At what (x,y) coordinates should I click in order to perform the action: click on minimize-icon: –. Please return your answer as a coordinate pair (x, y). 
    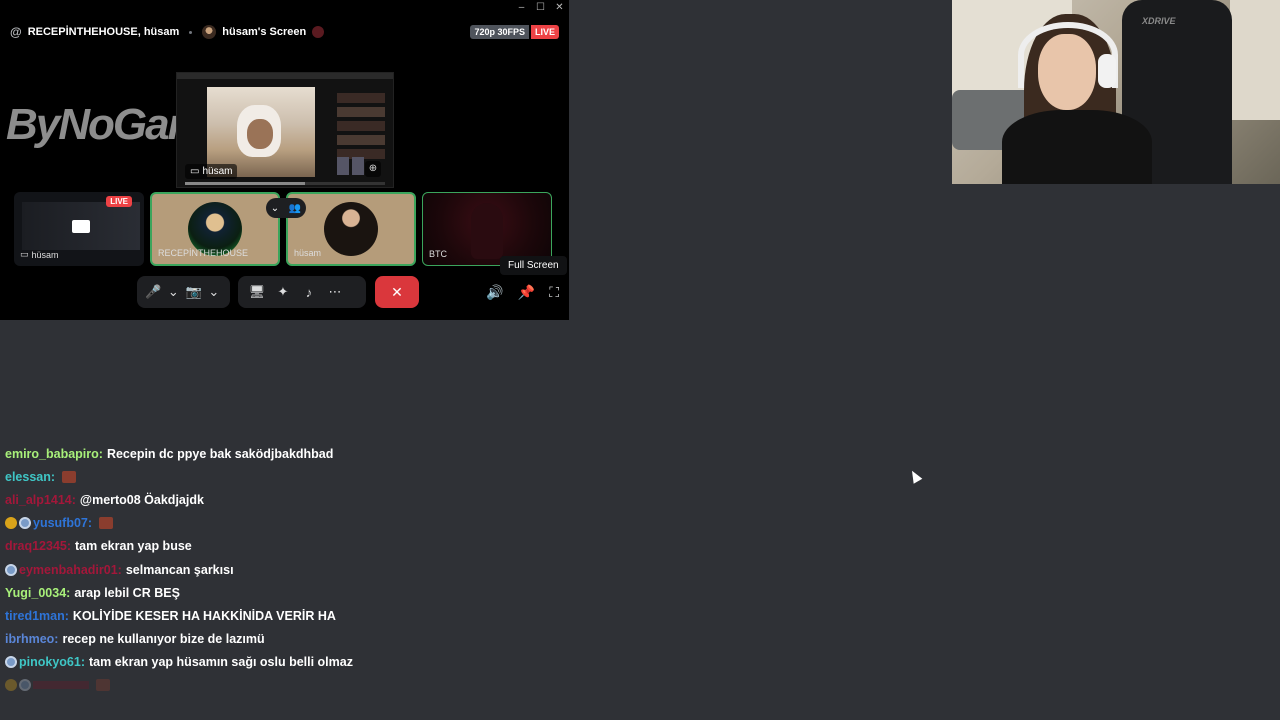
    Looking at the image, I should click on (521, 7).